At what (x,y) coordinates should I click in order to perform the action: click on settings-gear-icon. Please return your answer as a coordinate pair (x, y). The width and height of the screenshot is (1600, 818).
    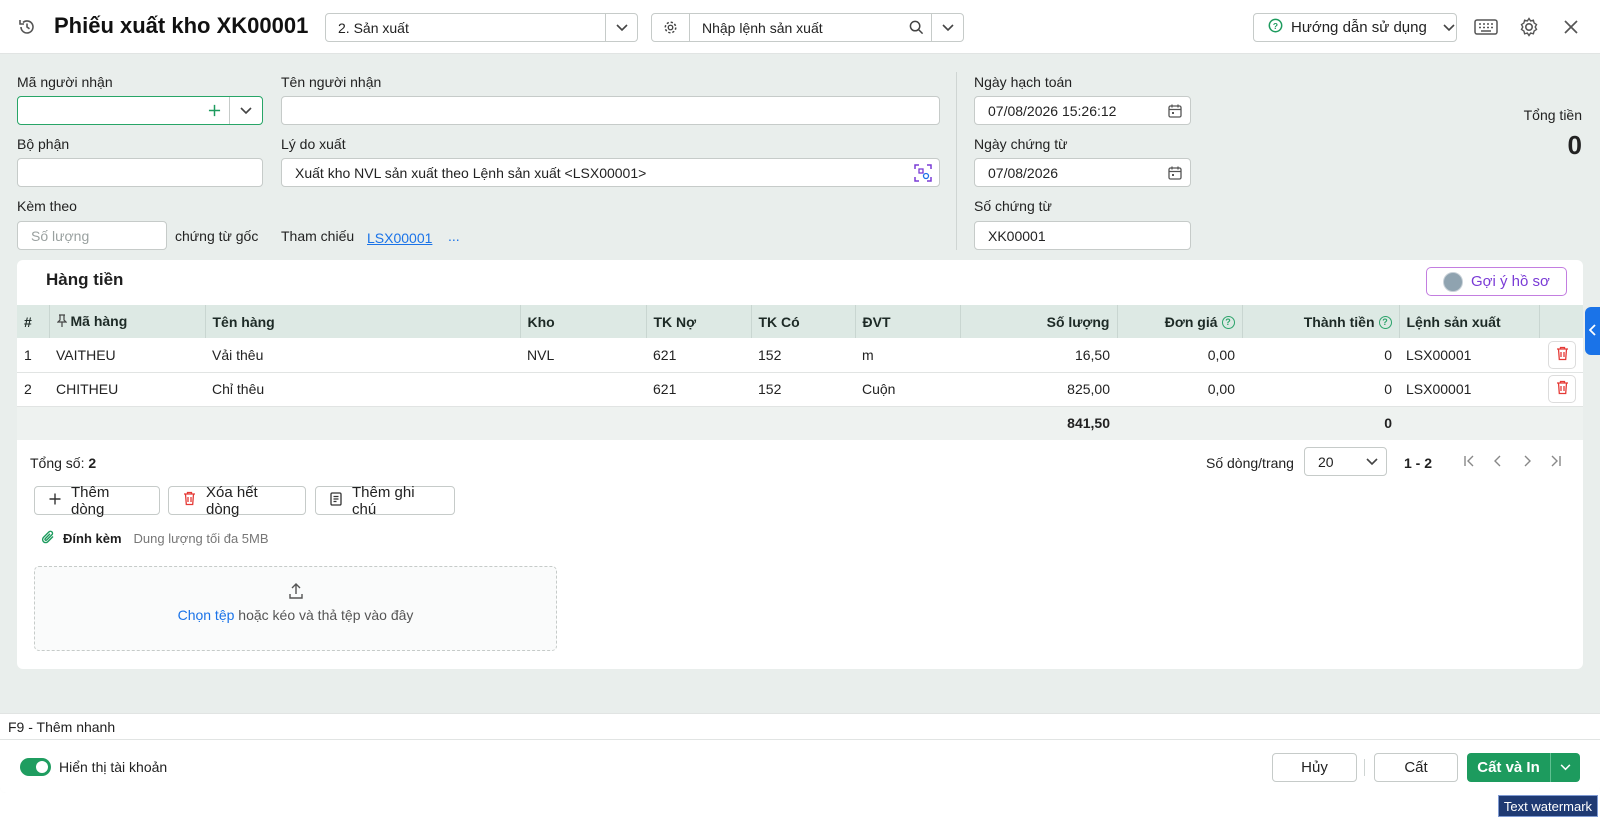
    Looking at the image, I should click on (1529, 27).